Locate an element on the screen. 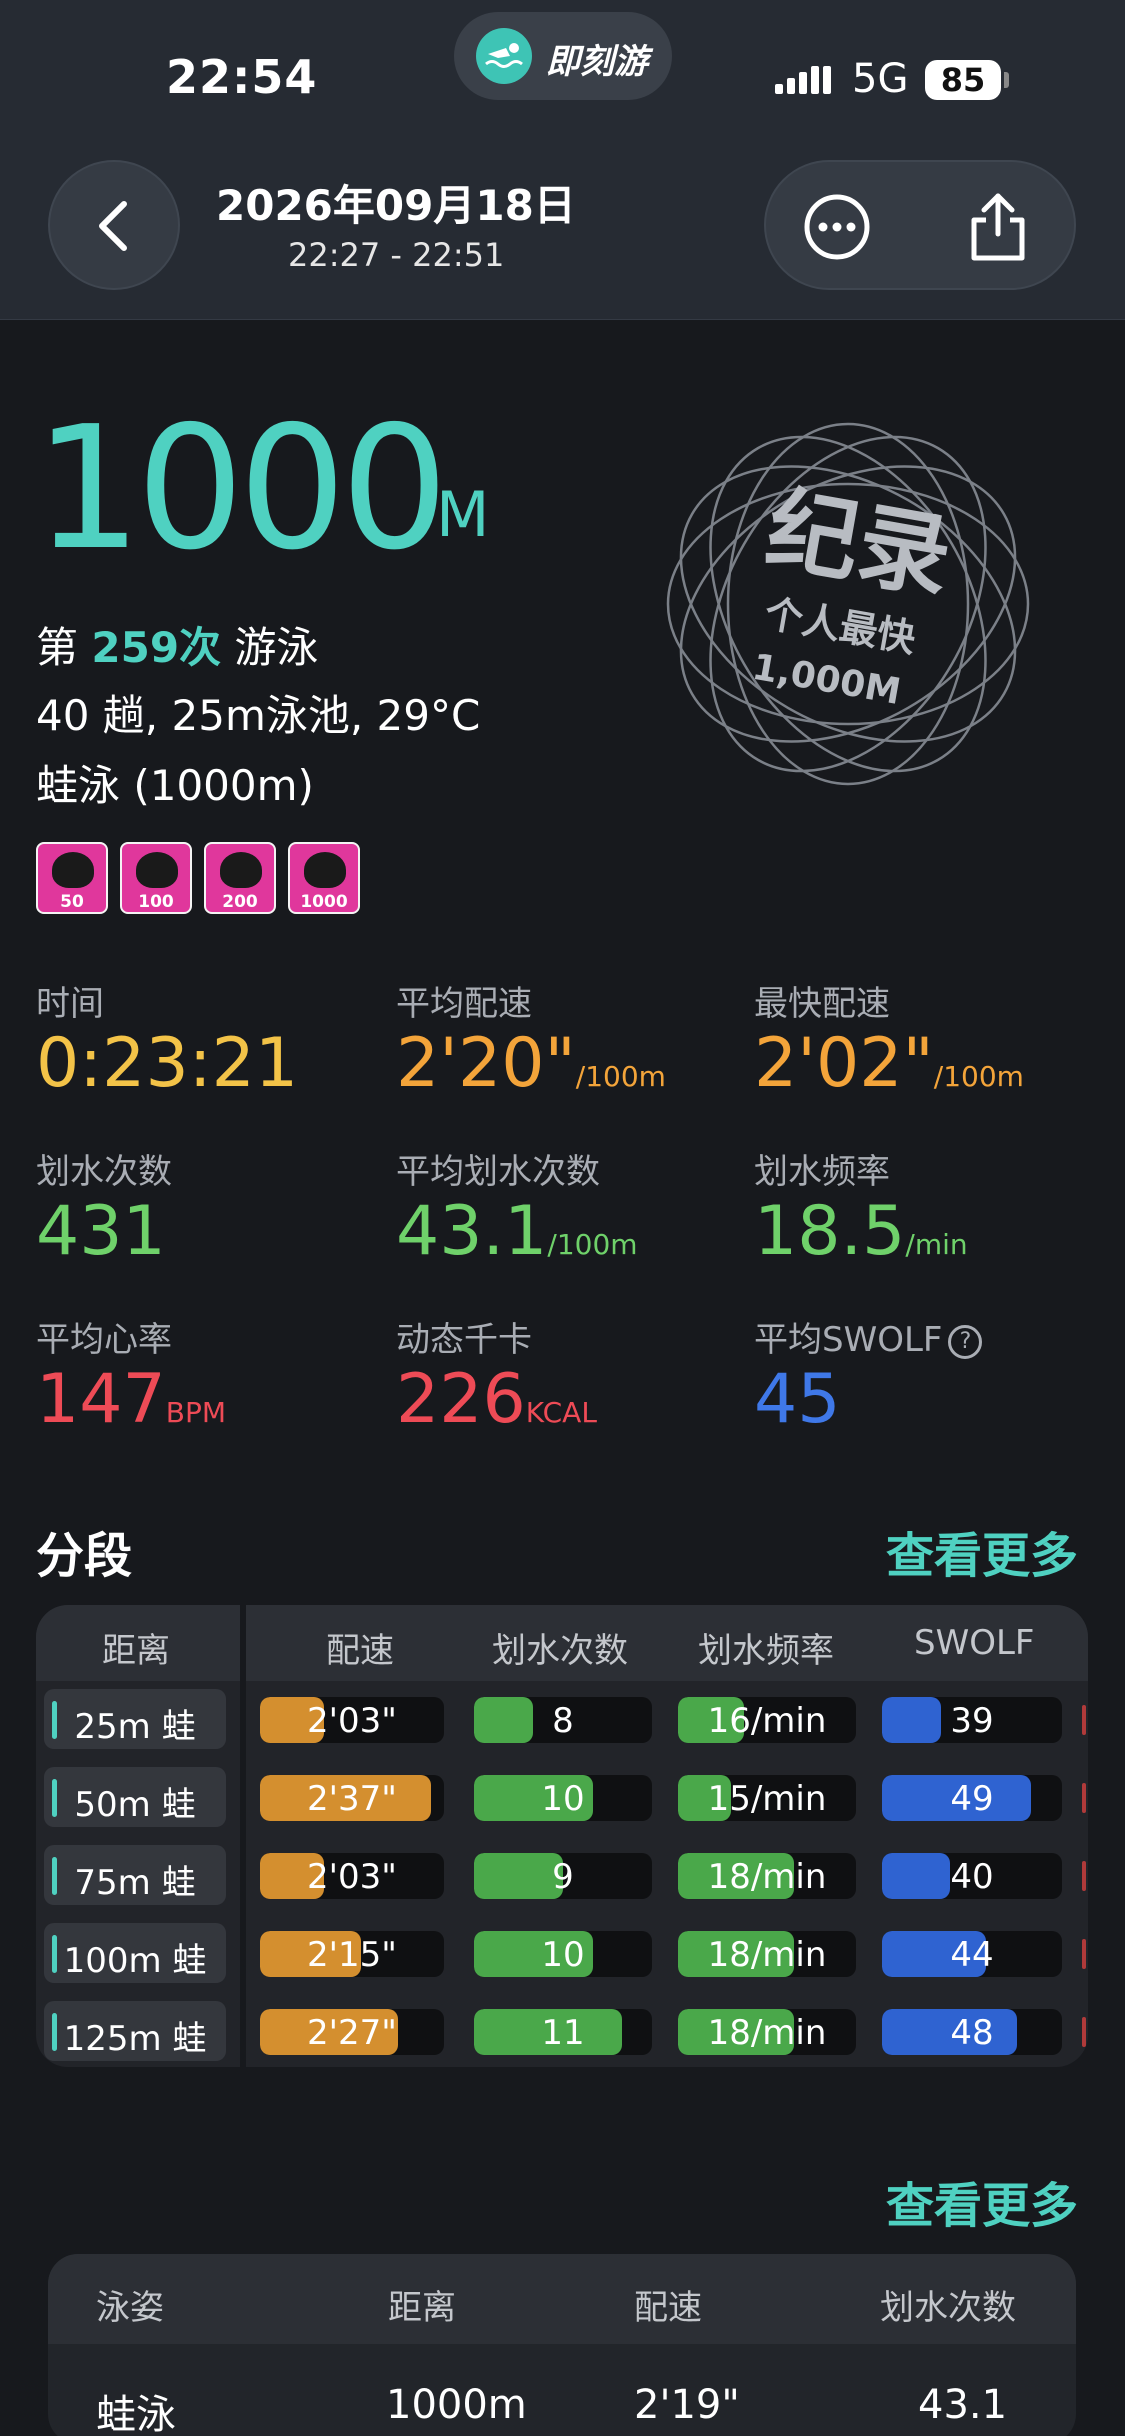 This screenshot has width=1125, height=2436. stroke-distance: 1000m is located at coordinates (456, 2405).